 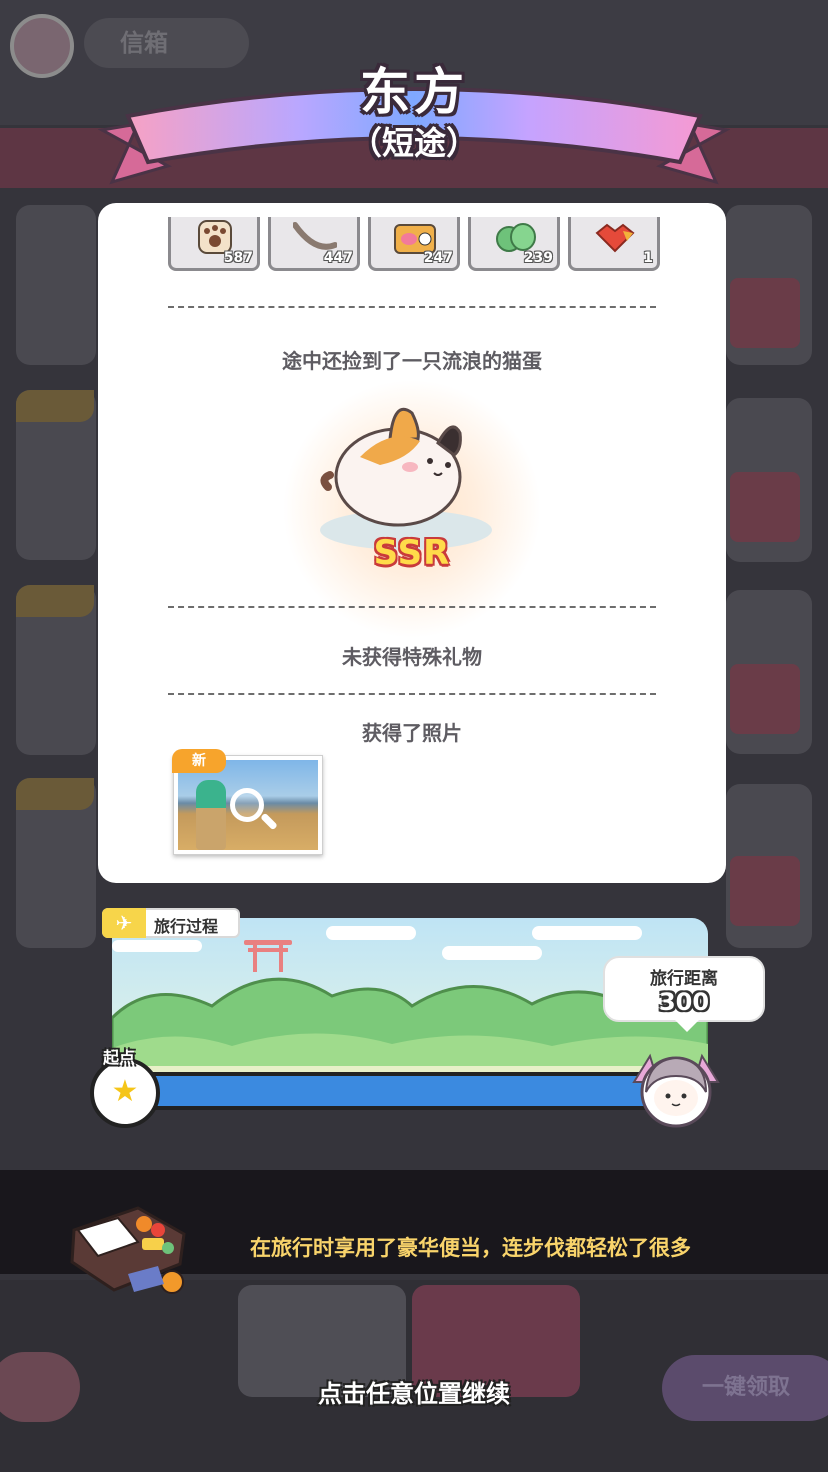 I want to click on egg-found-text: 途中还捡到了一只流浪的猫蛋, so click(x=412, y=361).